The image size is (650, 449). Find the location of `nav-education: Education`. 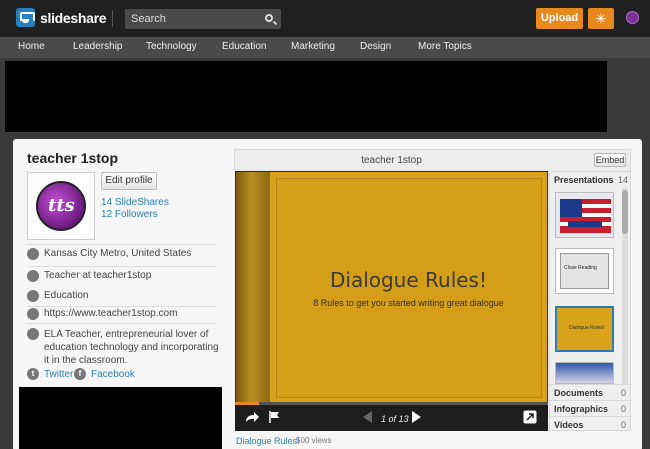

nav-education: Education is located at coordinates (244, 46).